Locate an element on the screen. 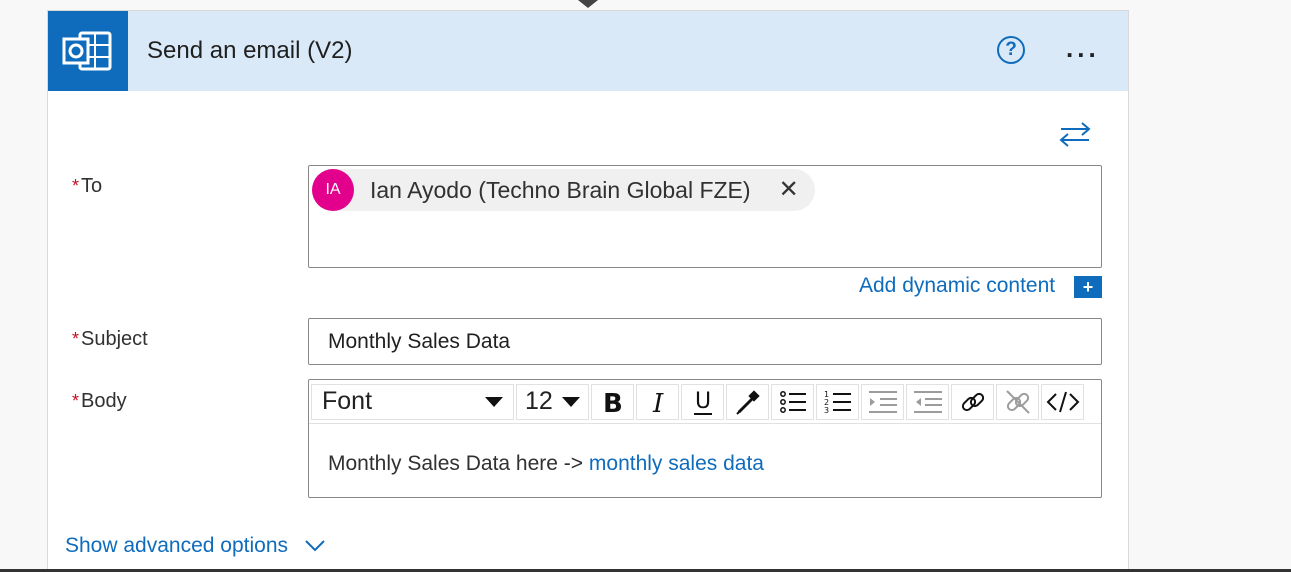 Image resolution: width=1291 pixels, height=572 pixels. show-advanced-options-label: Show advanced options is located at coordinates (176, 545).